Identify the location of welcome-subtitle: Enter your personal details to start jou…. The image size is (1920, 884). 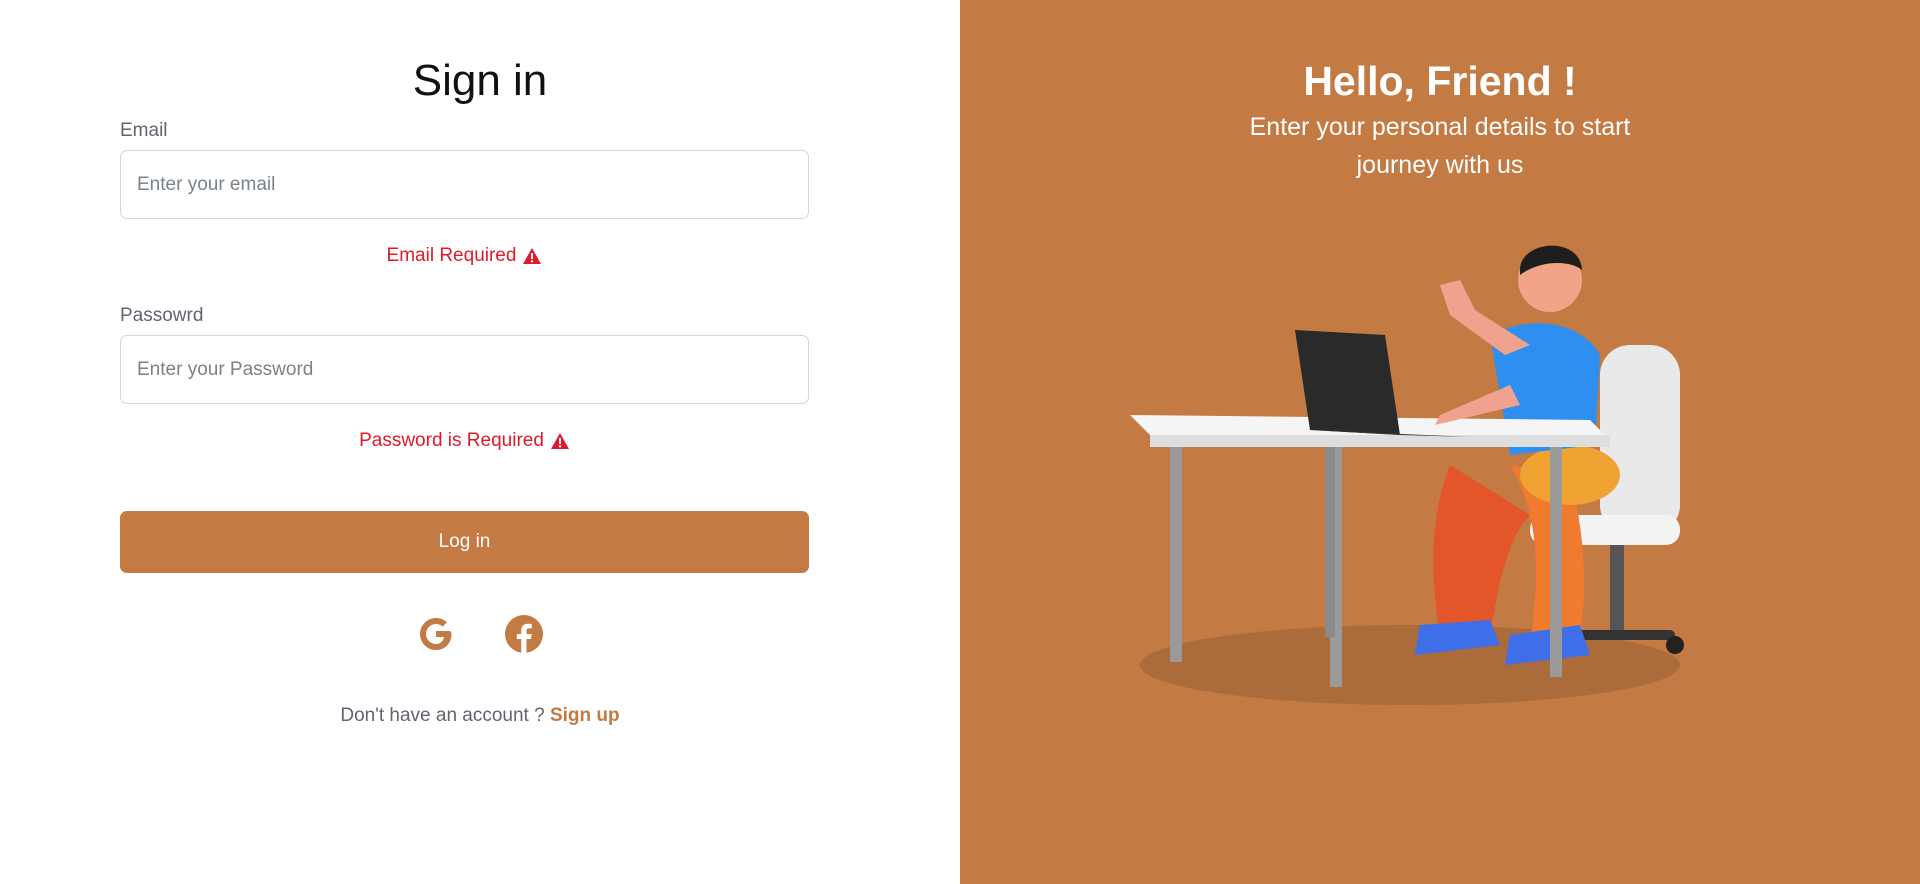
(1440, 146).